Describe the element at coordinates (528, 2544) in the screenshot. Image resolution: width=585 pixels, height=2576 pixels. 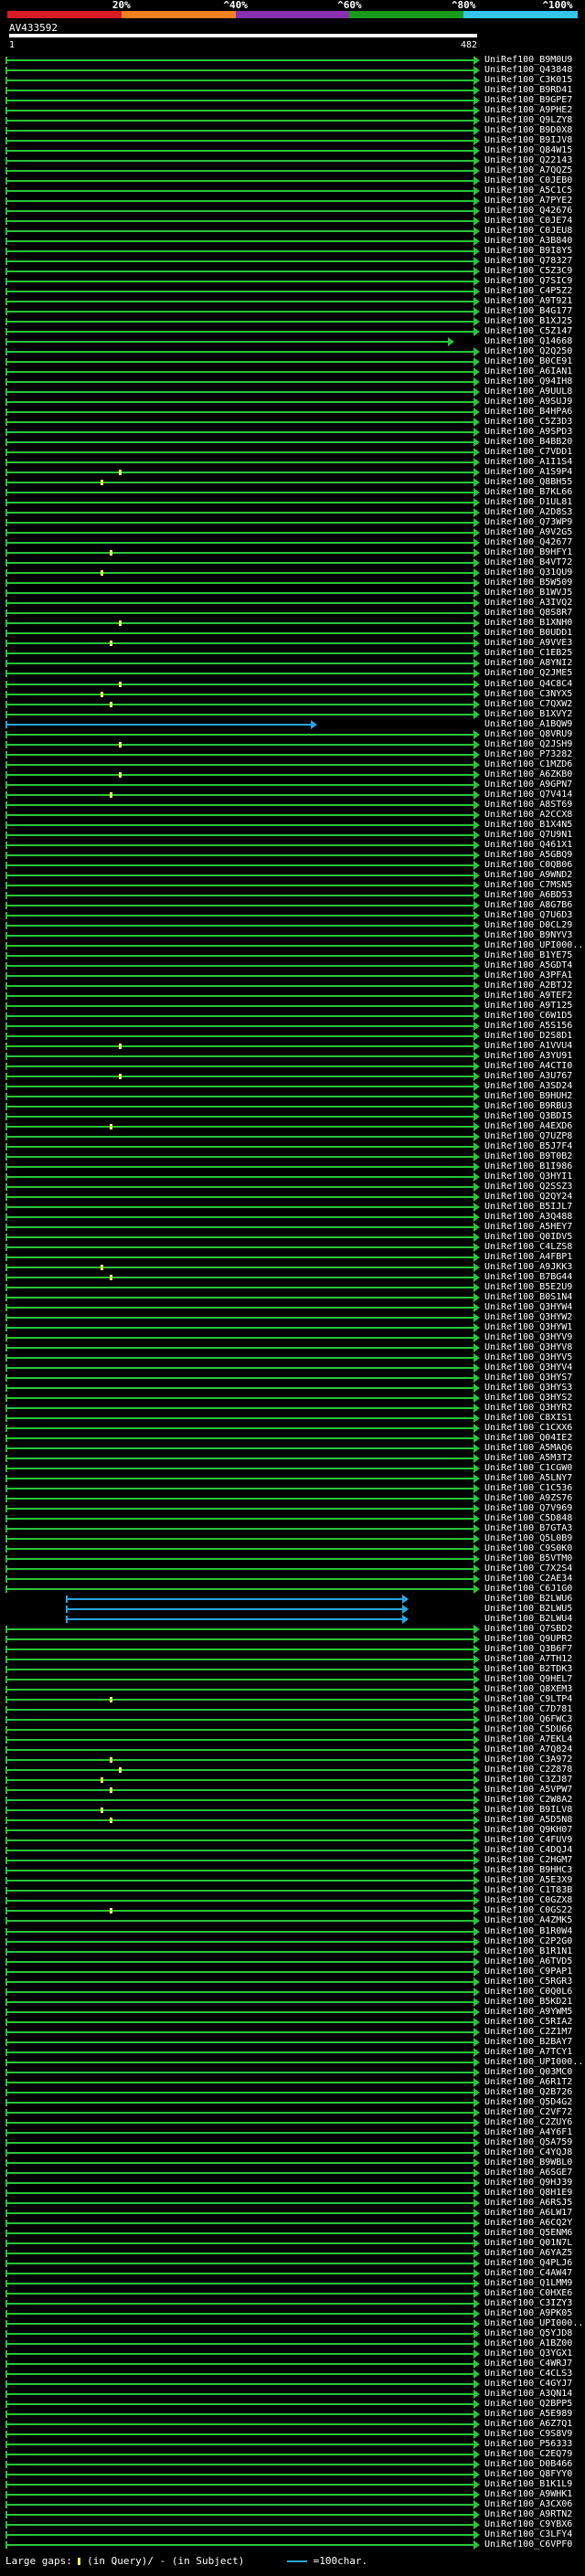
I see `hit-accession: UniRef100_C6VPF0` at that location.